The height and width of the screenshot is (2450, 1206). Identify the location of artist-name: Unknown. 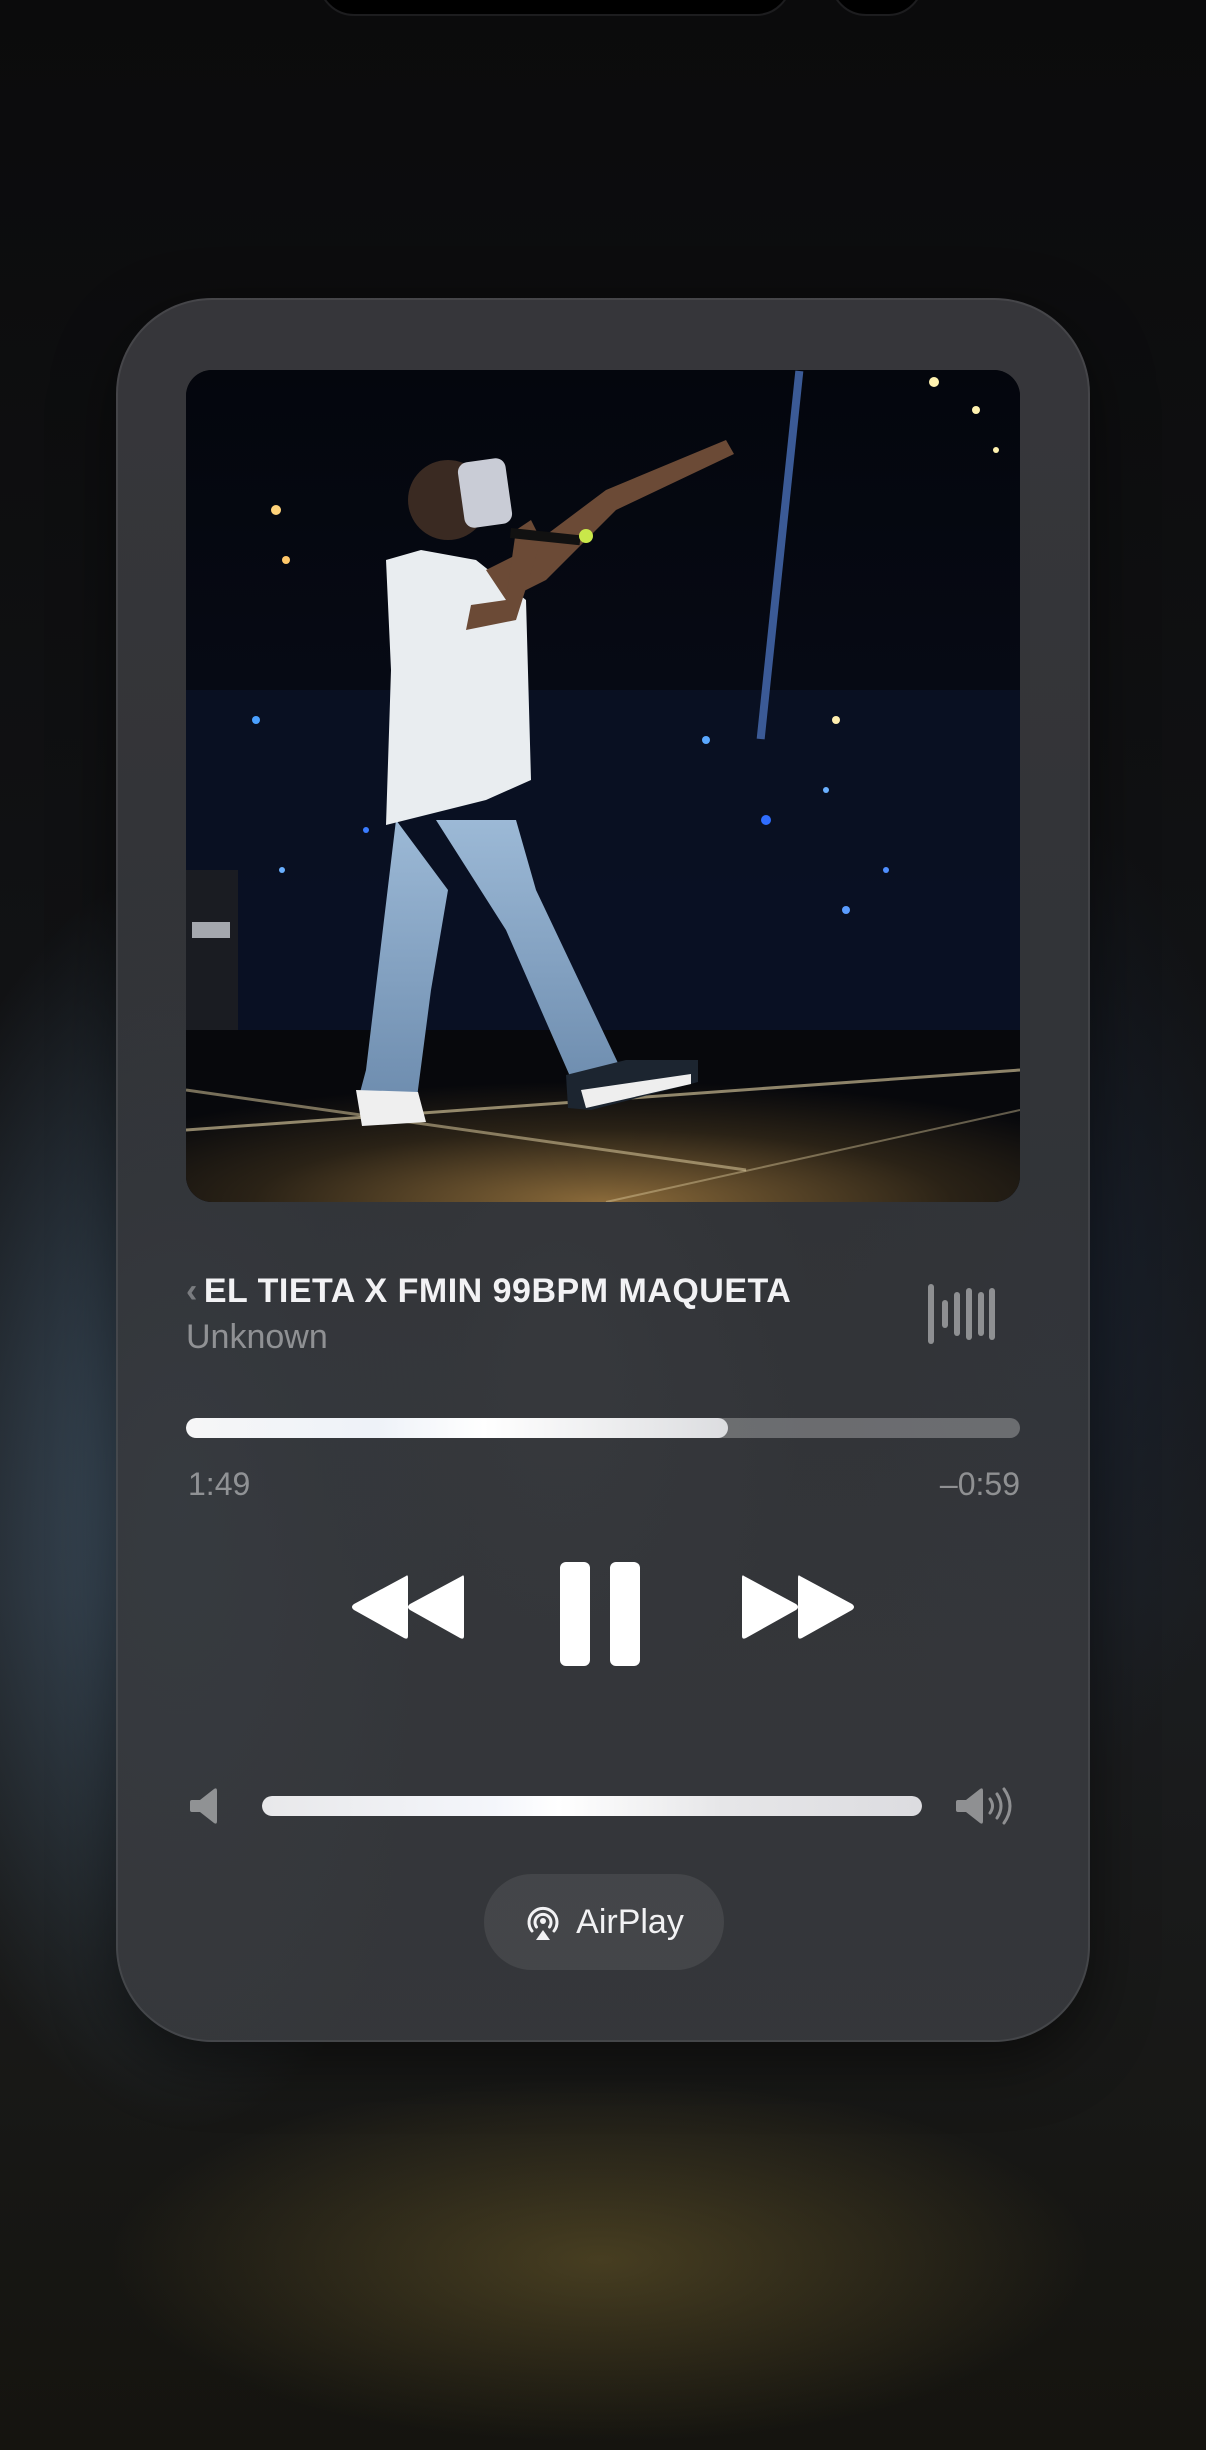
(257, 1337).